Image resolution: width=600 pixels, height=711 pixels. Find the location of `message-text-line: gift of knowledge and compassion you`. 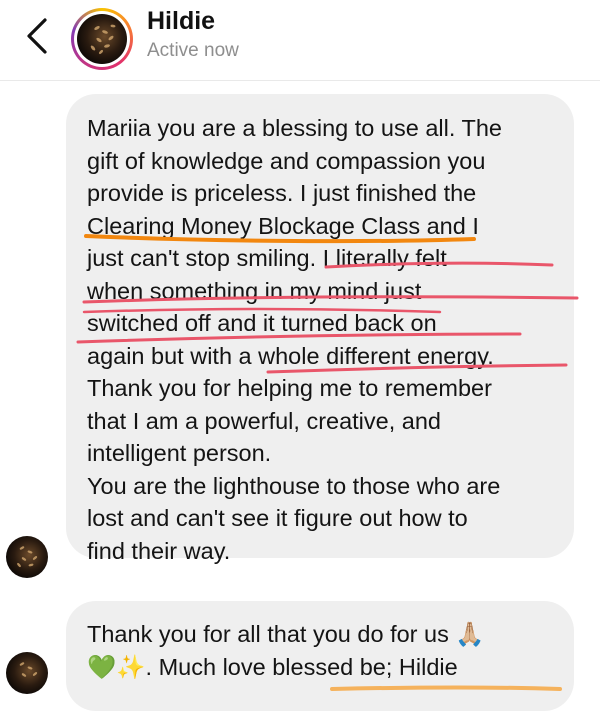

message-text-line: gift of knowledge and compassion you is located at coordinates (286, 160).